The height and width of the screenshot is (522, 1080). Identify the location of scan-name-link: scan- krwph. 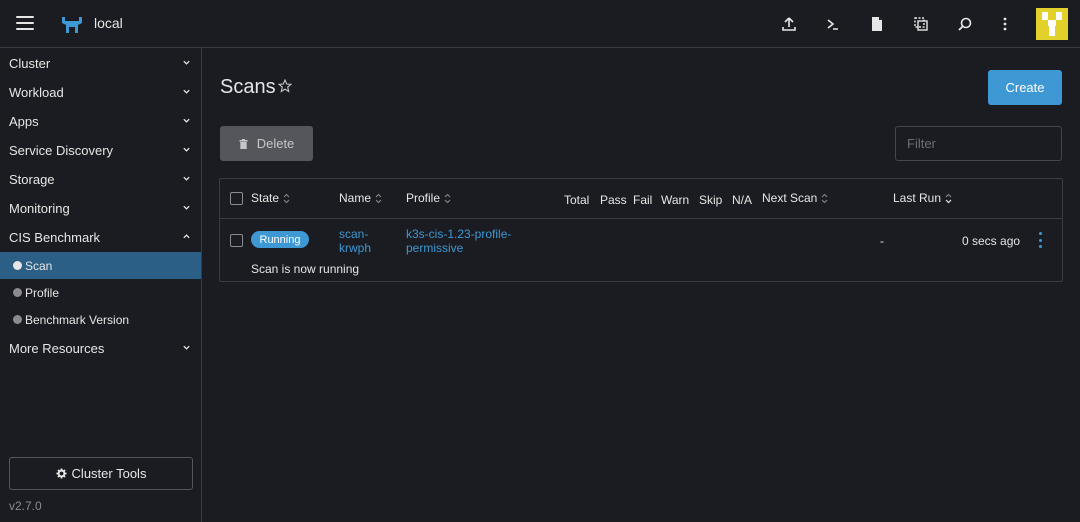
(355, 241).